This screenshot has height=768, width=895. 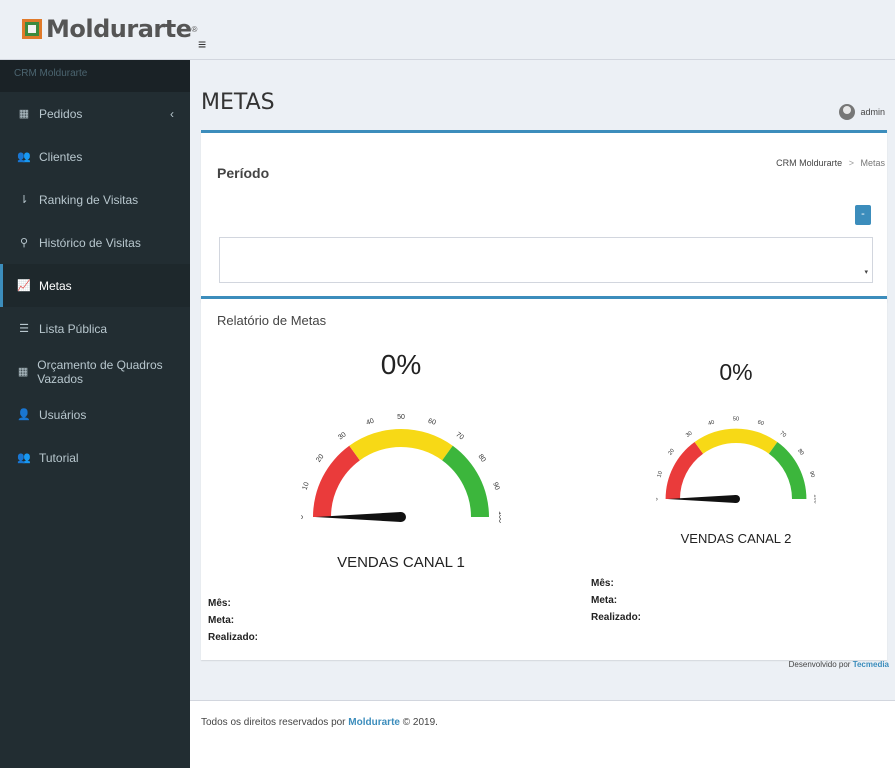 I want to click on sidebar-item-lista-publica: ☰ Lista Pública, so click(x=95, y=328).